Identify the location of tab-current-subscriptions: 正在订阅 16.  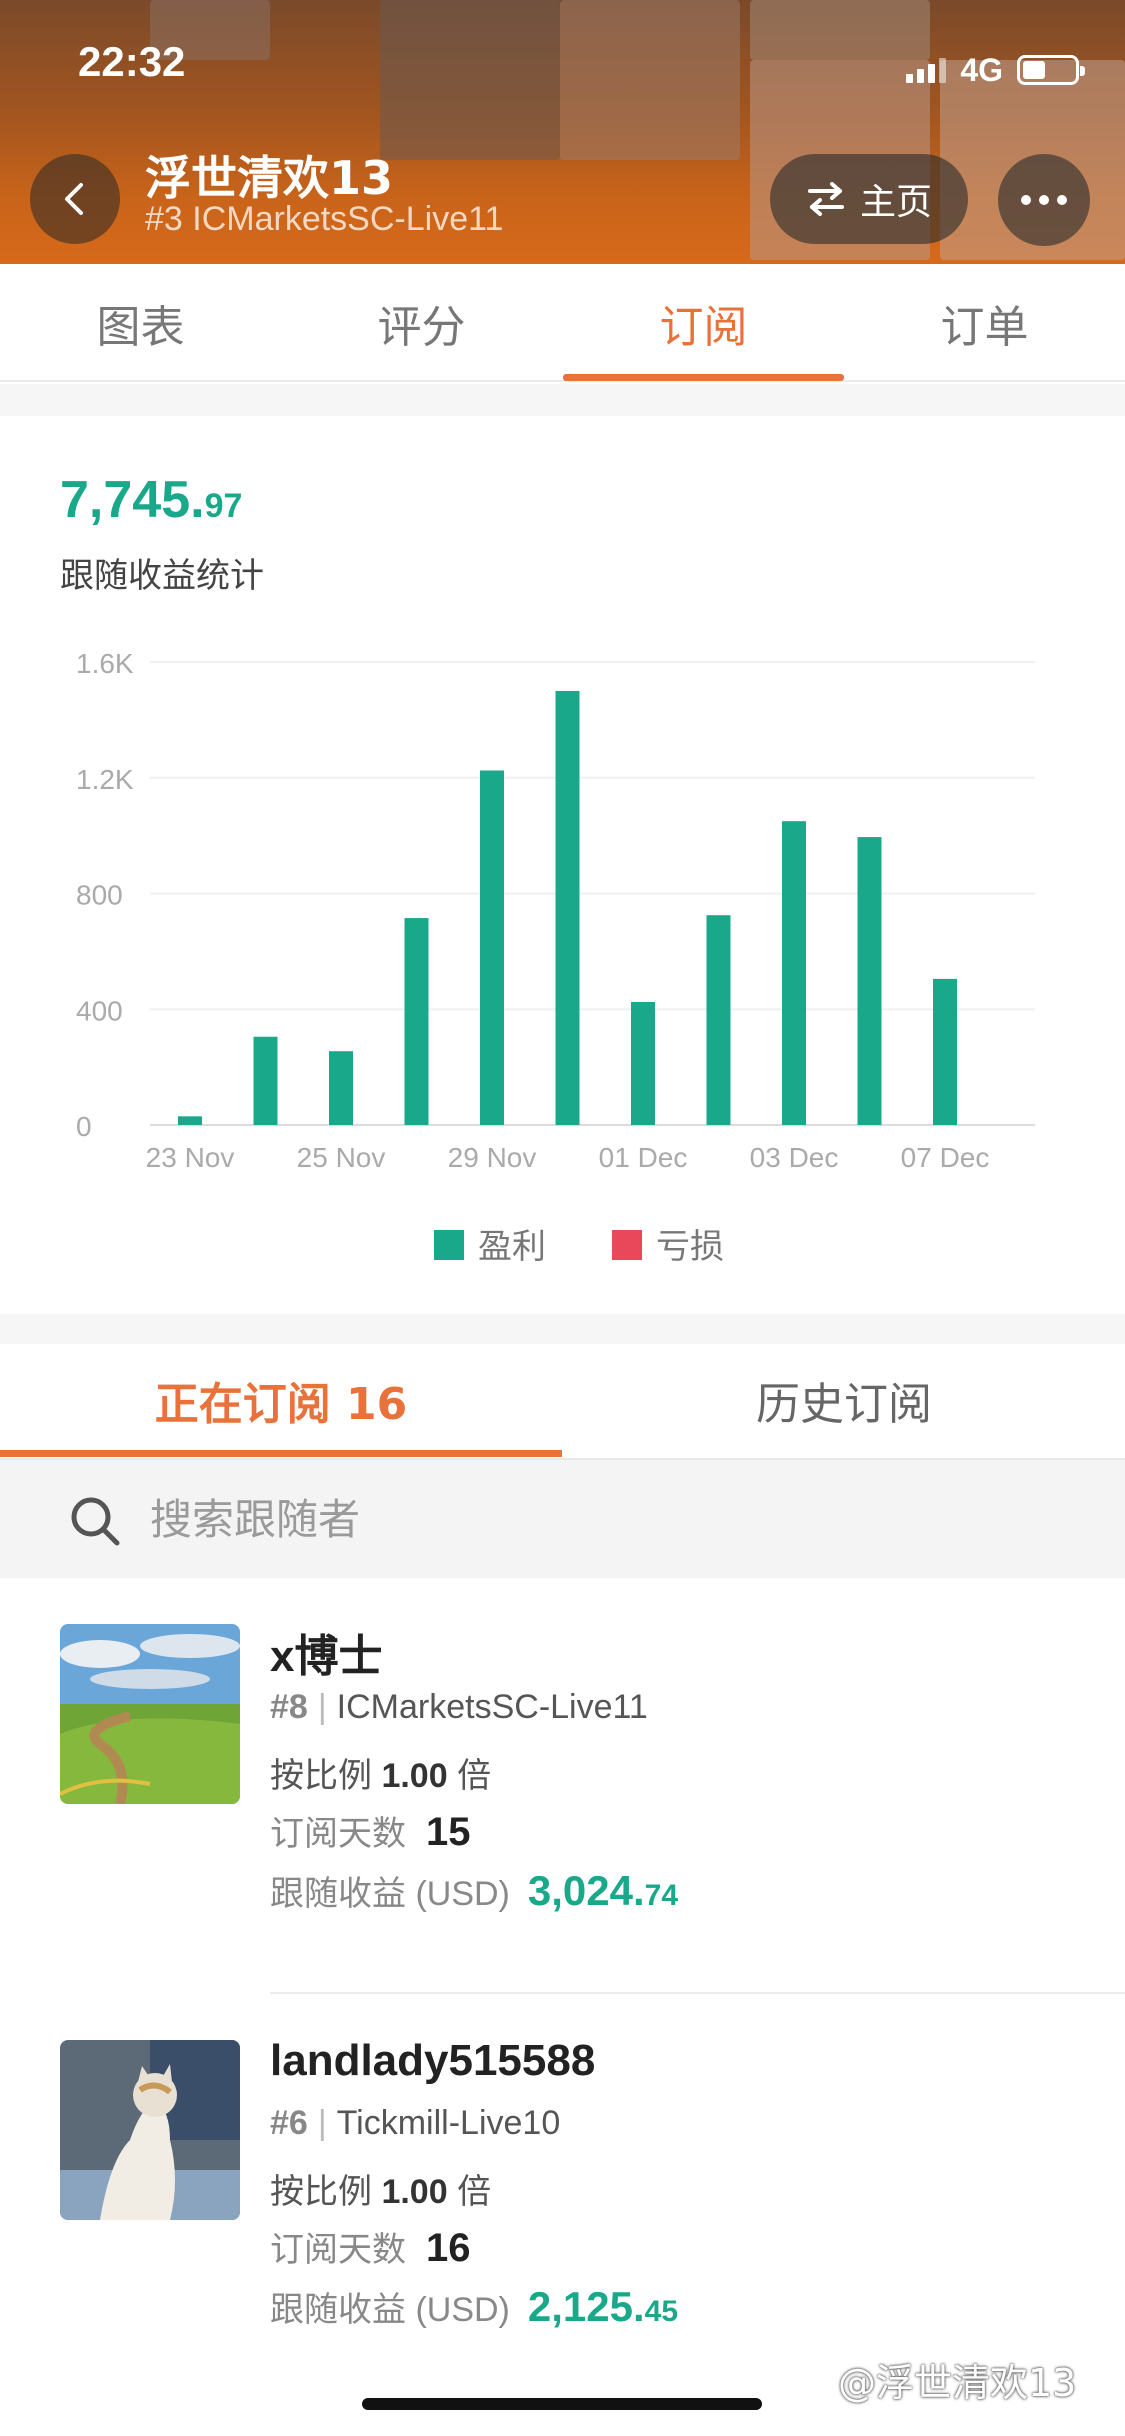
(281, 1400).